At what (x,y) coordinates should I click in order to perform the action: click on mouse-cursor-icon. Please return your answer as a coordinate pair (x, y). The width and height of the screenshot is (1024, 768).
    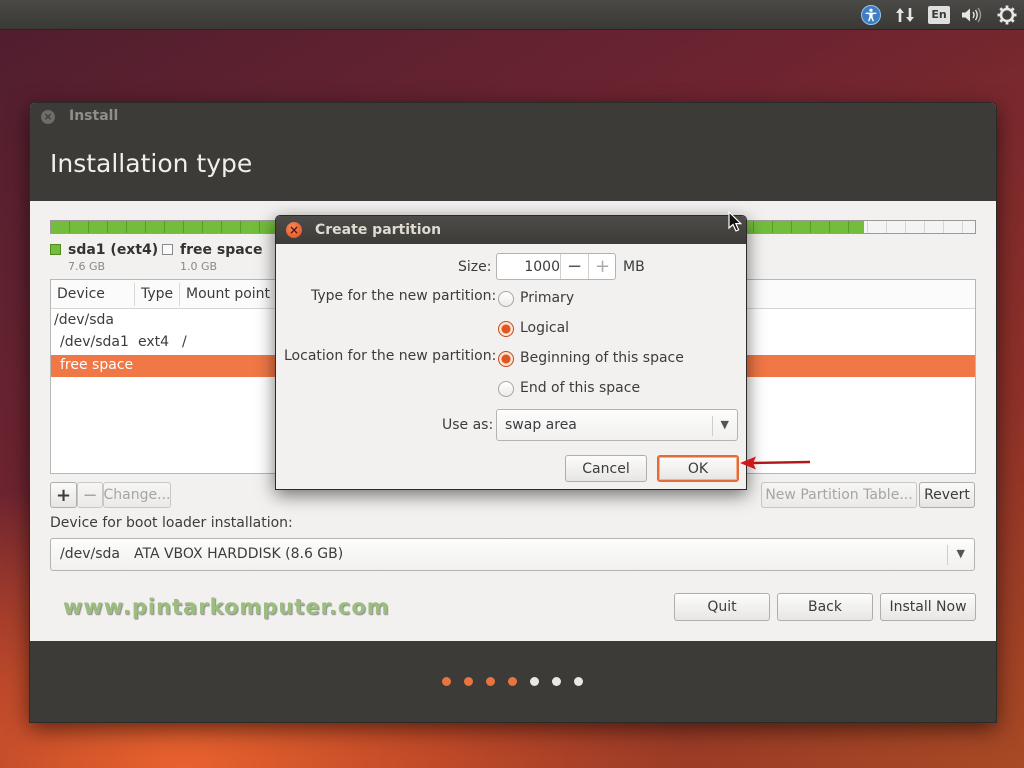
    Looking at the image, I should click on (735, 221).